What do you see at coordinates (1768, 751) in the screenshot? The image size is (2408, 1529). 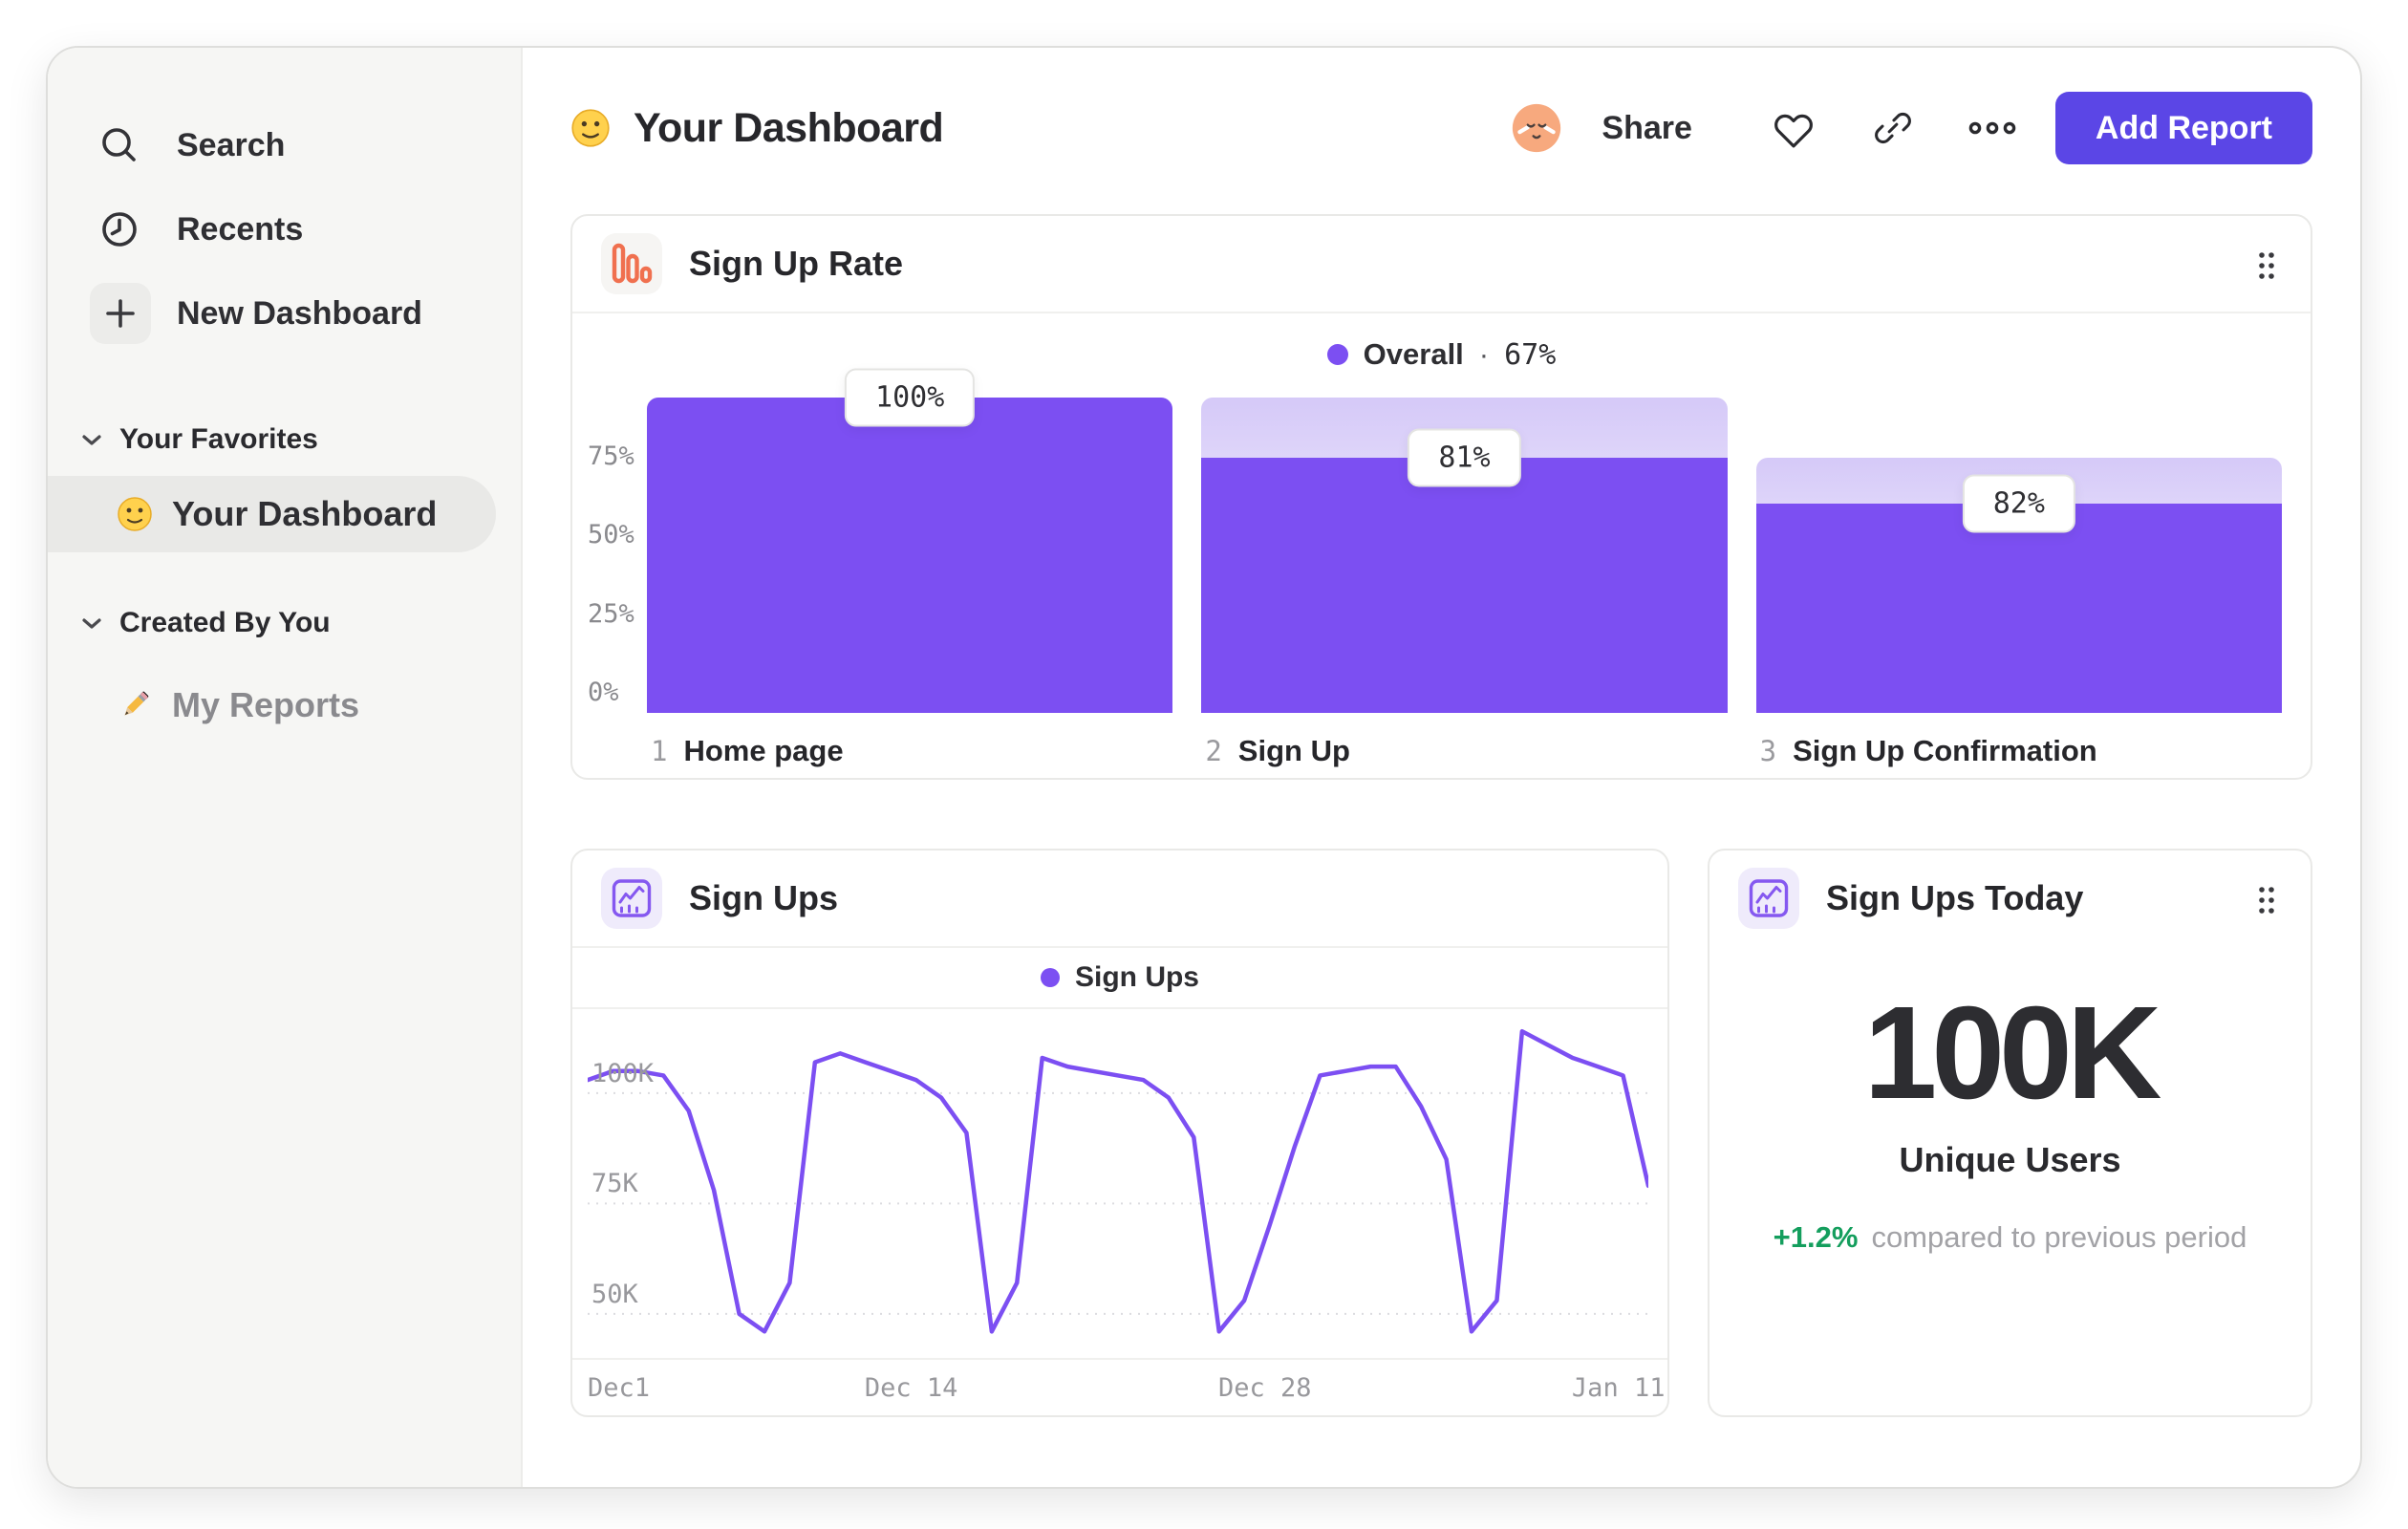 I see `step-number: 3` at bounding box center [1768, 751].